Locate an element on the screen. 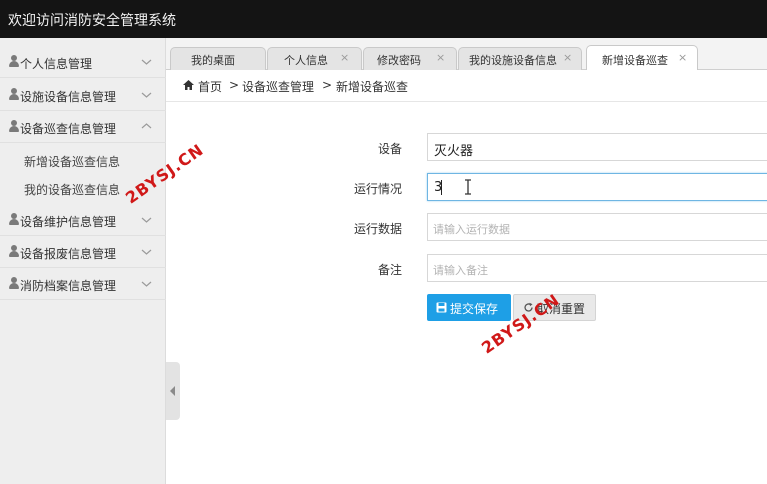  breadcrumb-level1: 设备巡查管理 is located at coordinates (278, 86).